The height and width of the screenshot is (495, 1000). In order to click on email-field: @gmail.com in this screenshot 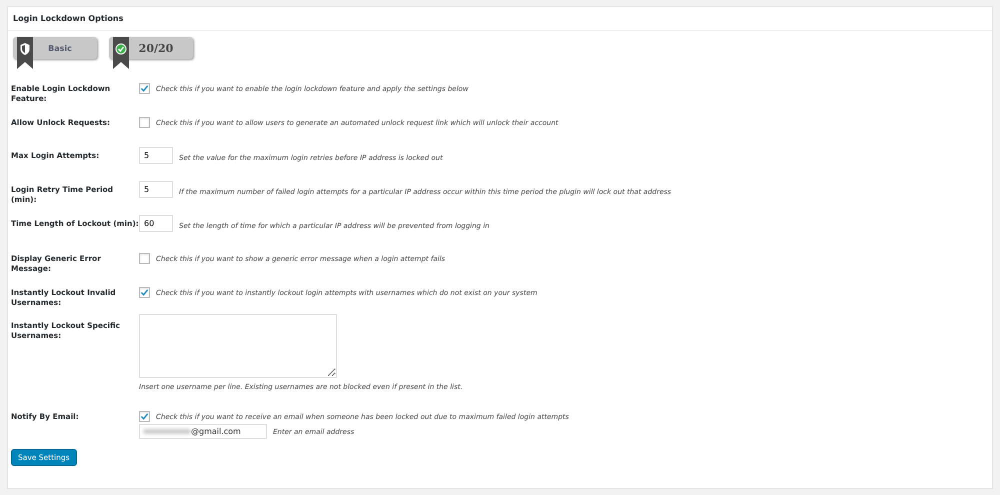, I will do `click(203, 431)`.